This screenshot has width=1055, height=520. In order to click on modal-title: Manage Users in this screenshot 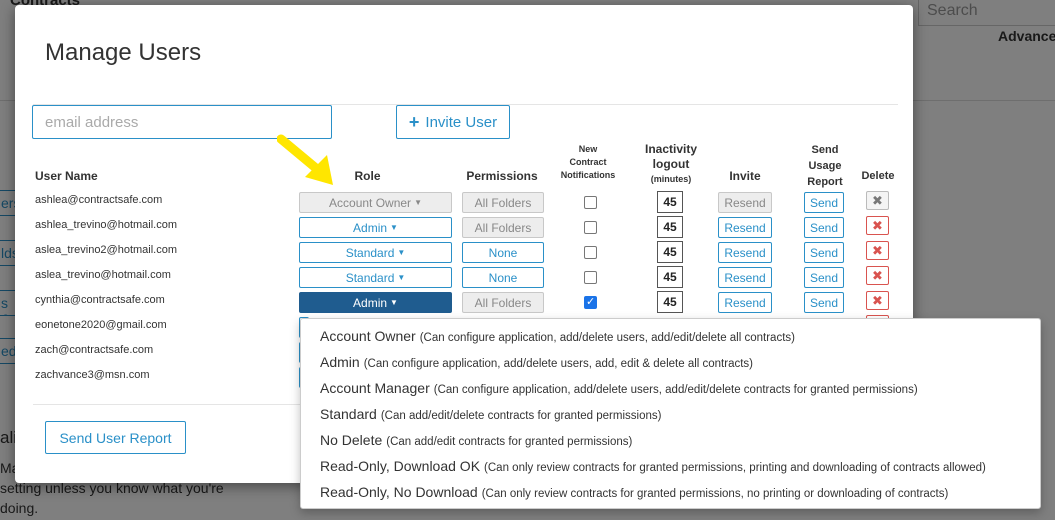, I will do `click(123, 52)`.